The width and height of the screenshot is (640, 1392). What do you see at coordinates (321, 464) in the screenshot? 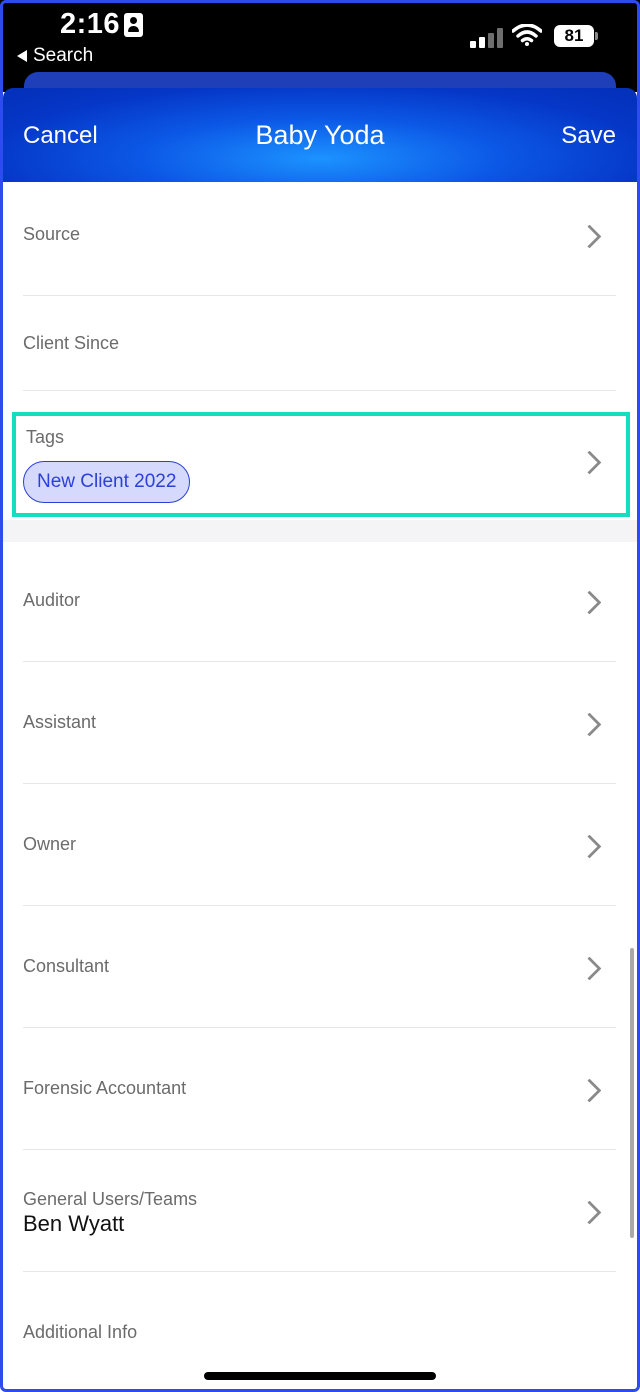
I see `tags-highlight-box` at bounding box center [321, 464].